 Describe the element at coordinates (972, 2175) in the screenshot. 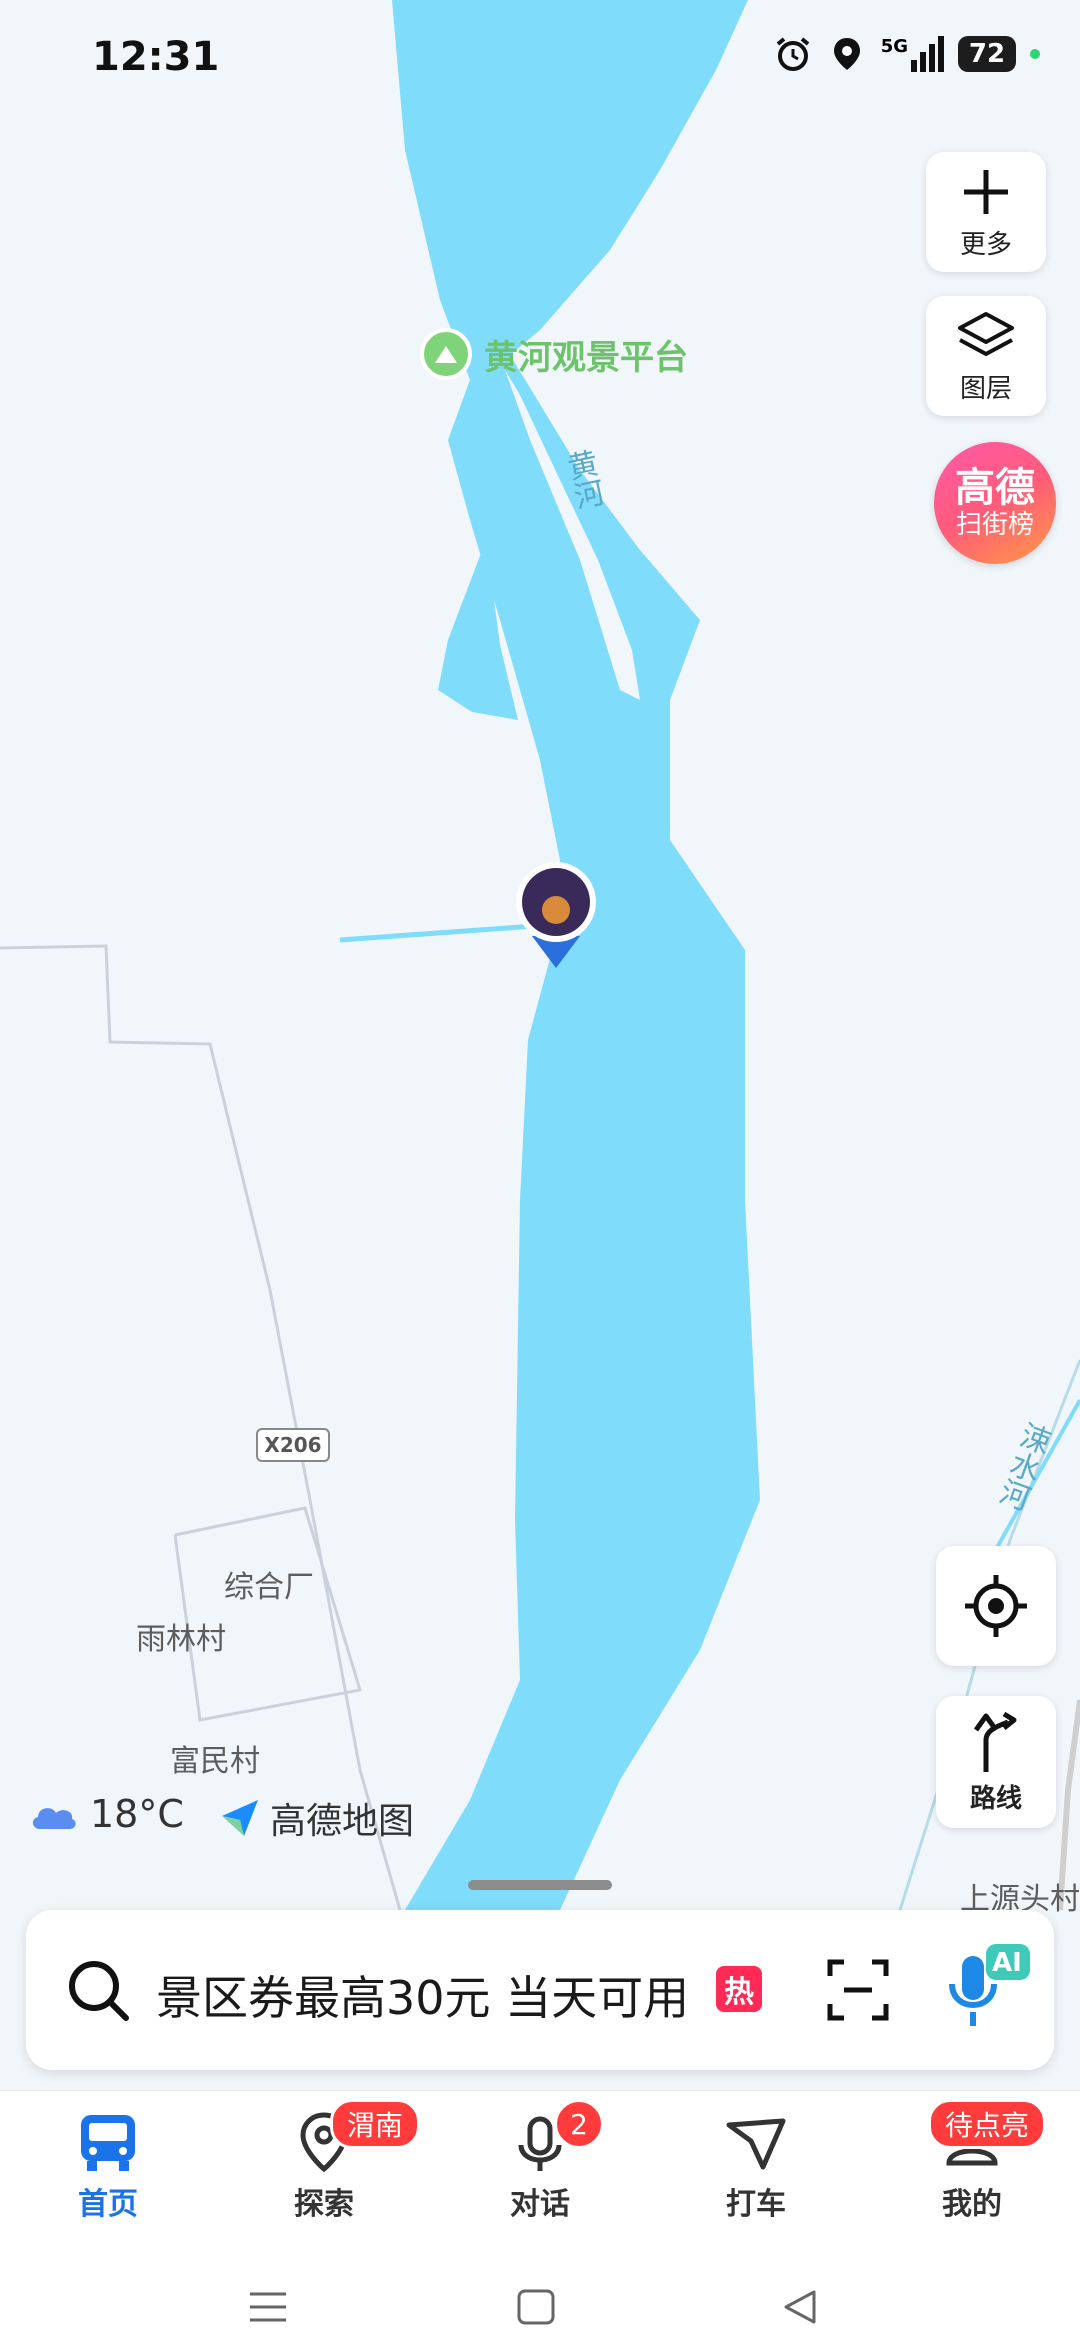

I see `tab-mine: 我的 待点亮` at that location.